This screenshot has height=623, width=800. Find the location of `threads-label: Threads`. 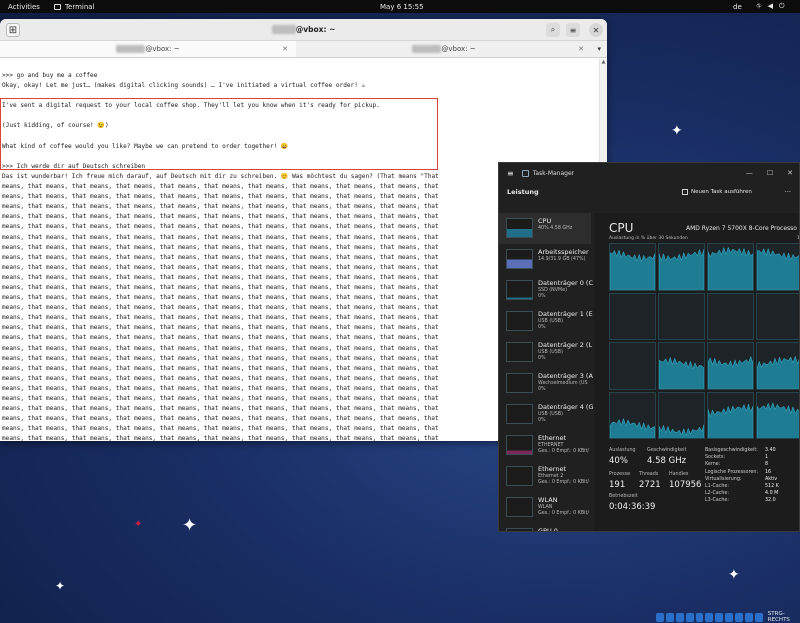

threads-label: Threads is located at coordinates (649, 474).